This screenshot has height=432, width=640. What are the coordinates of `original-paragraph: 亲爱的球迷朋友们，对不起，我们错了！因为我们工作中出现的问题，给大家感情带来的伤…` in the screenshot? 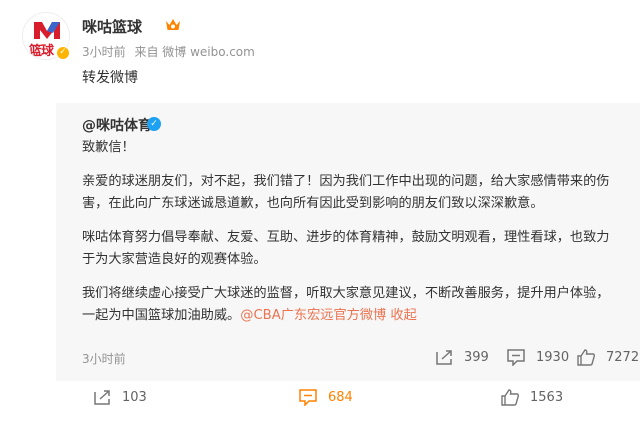 It's located at (346, 192).